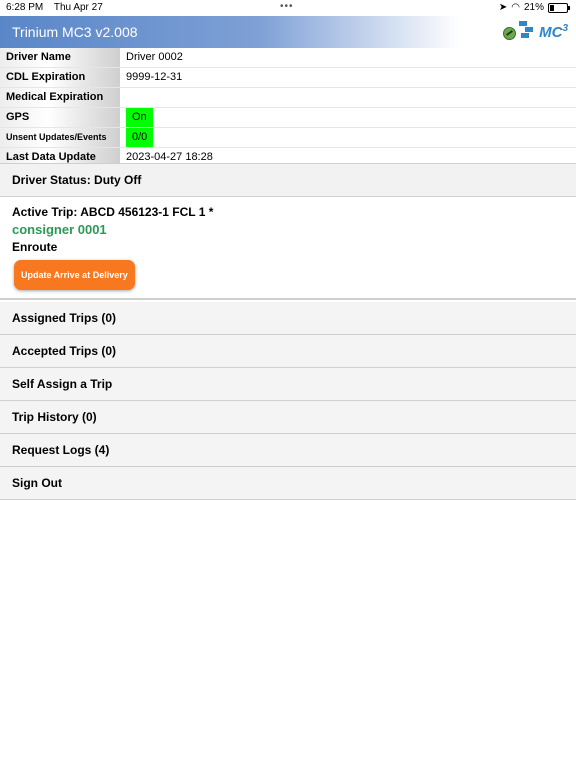  What do you see at coordinates (288, 318) in the screenshot?
I see `menu-item-assigned-trips: Assigned Trips (0)` at bounding box center [288, 318].